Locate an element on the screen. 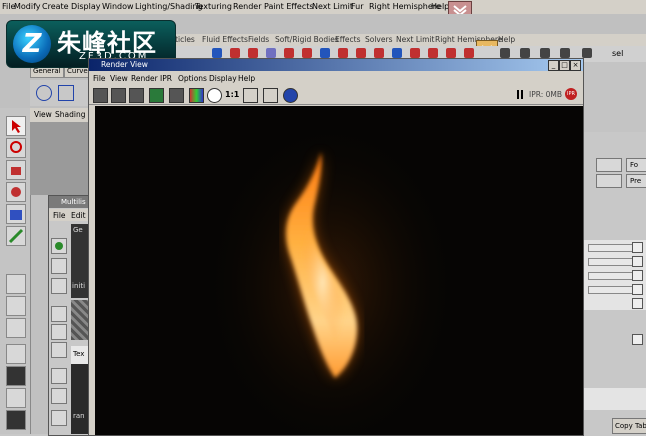  menu-help-2: Help is located at coordinates (506, 39).